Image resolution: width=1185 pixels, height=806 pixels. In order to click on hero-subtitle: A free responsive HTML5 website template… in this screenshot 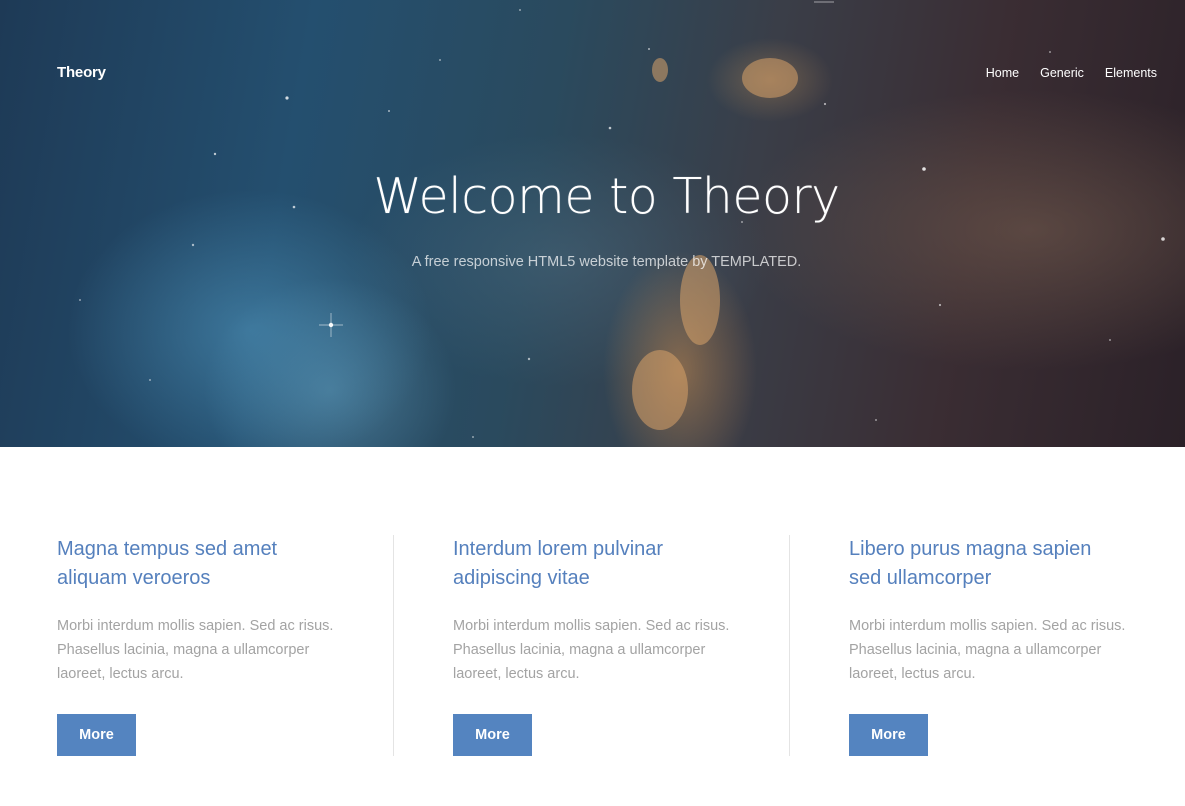, I will do `click(606, 262)`.